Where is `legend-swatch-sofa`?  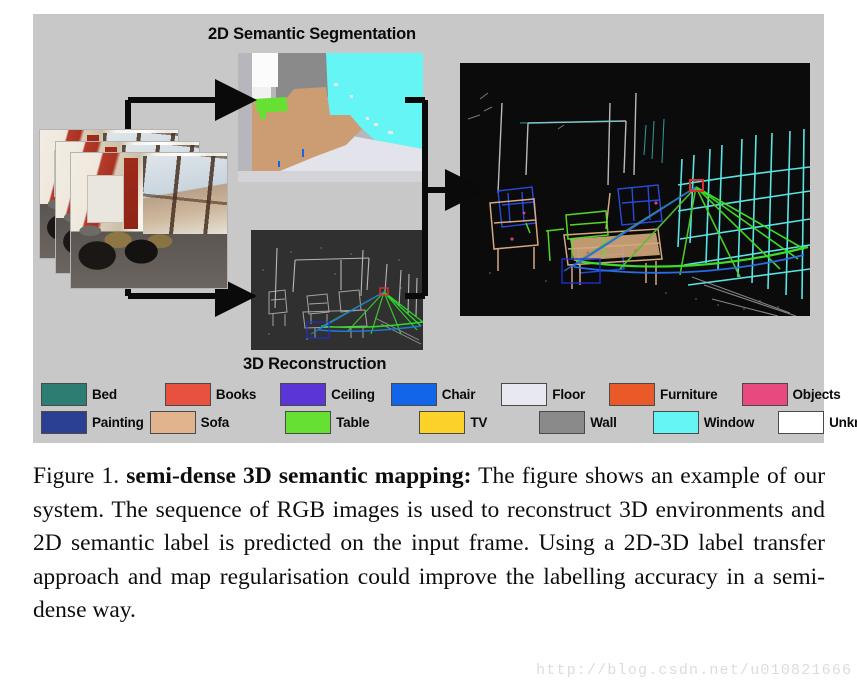
legend-swatch-sofa is located at coordinates (172, 422).